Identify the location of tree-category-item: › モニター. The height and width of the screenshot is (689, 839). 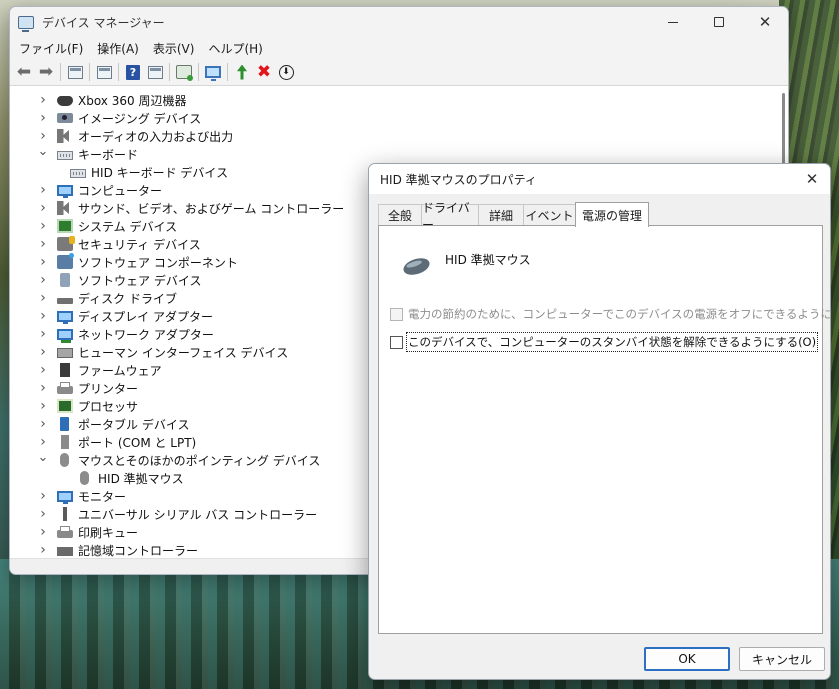
(81, 496).